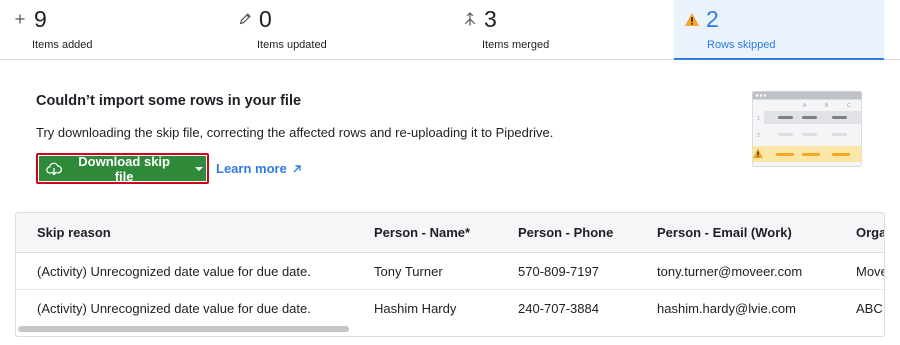 The width and height of the screenshot is (900, 345). I want to click on chevron-down-icon, so click(199, 169).